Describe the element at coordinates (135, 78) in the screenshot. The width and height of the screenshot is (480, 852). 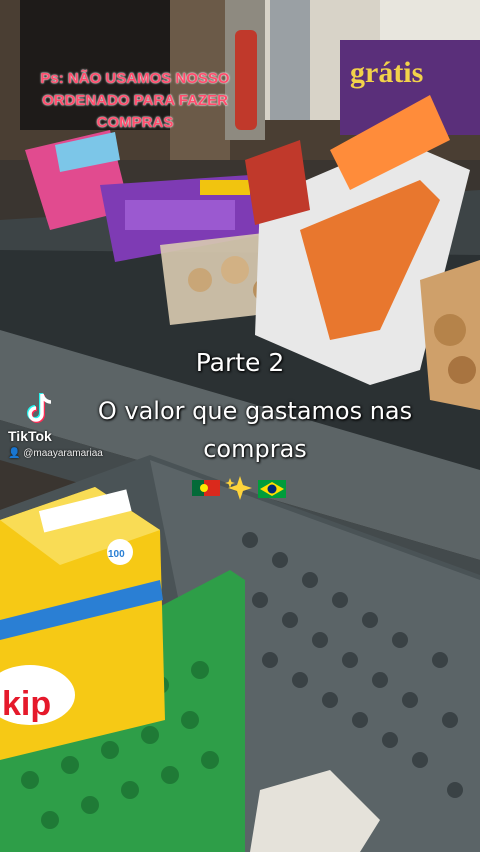
I see `note-line-1: Ps: NÃO USAMOS NOSSO` at that location.